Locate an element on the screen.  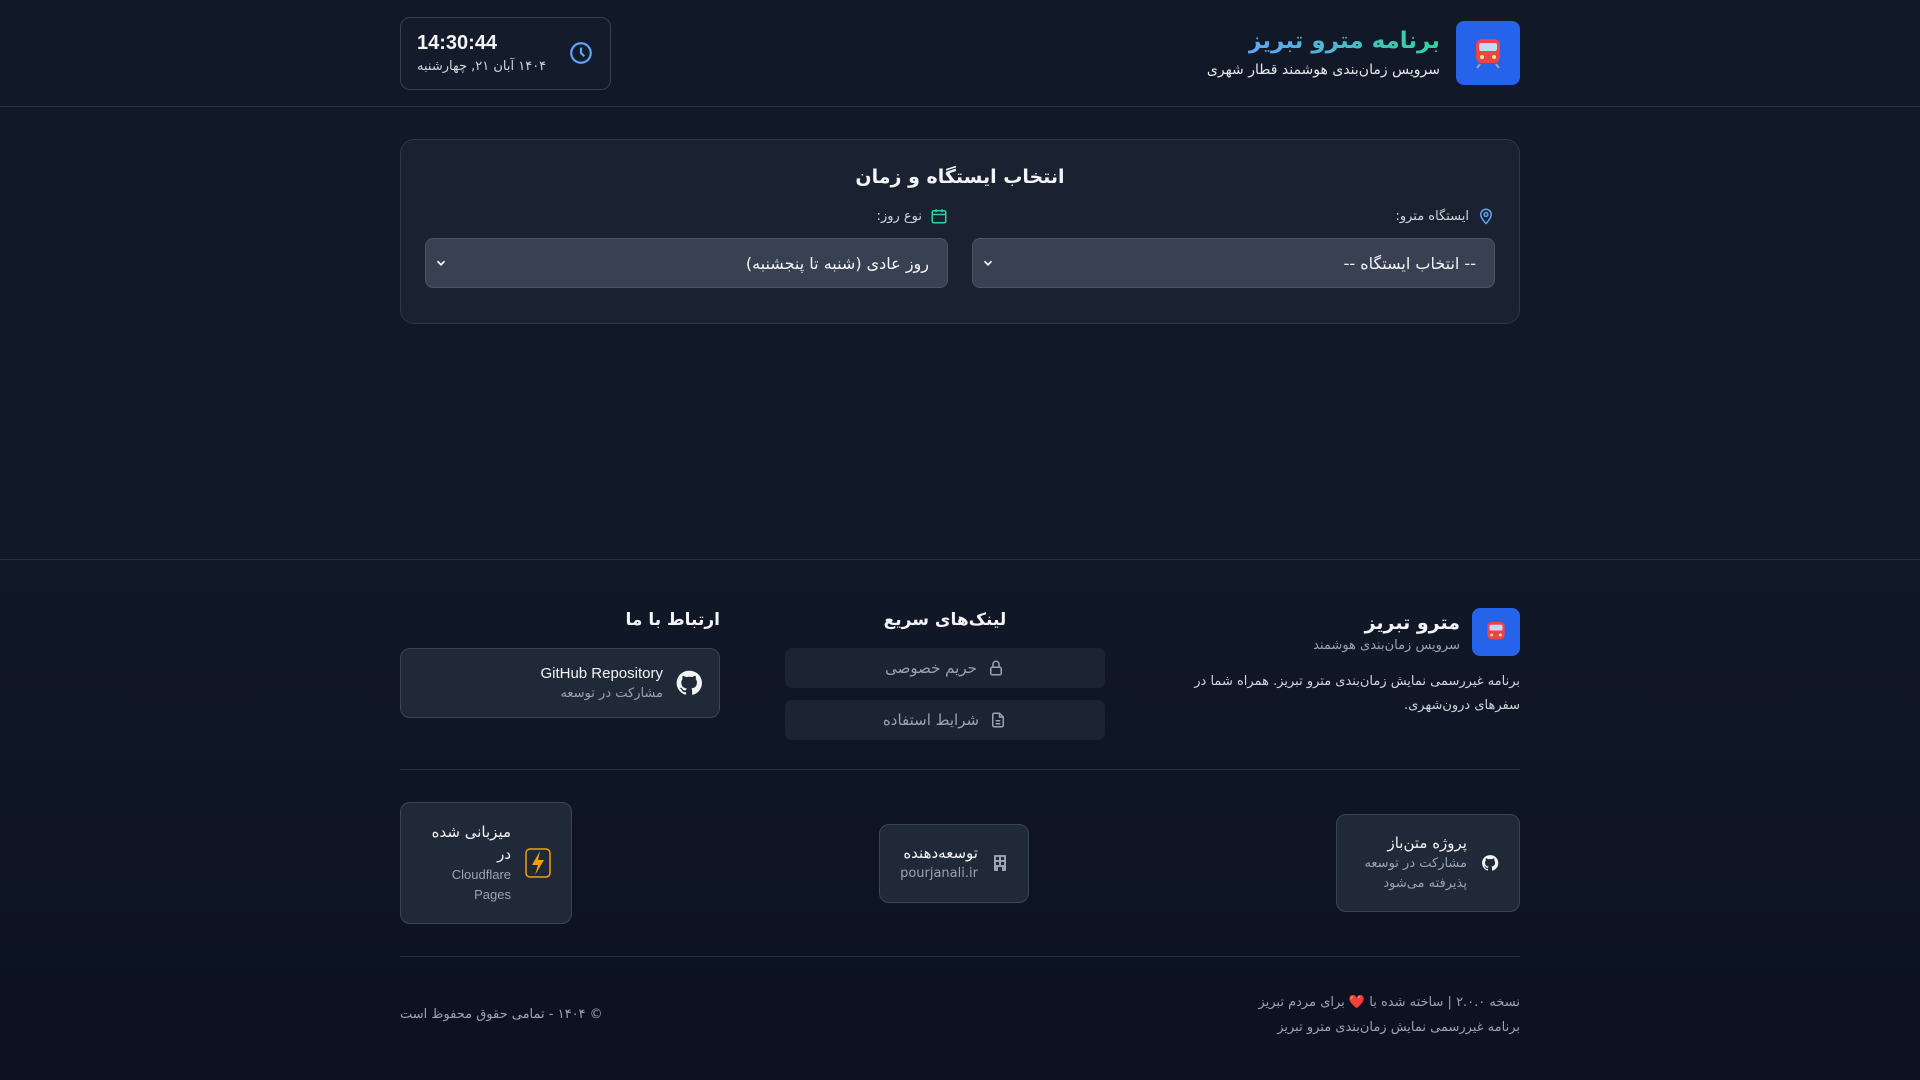
footer-brand-title: مترو تبریز is located at coordinates (1412, 622).